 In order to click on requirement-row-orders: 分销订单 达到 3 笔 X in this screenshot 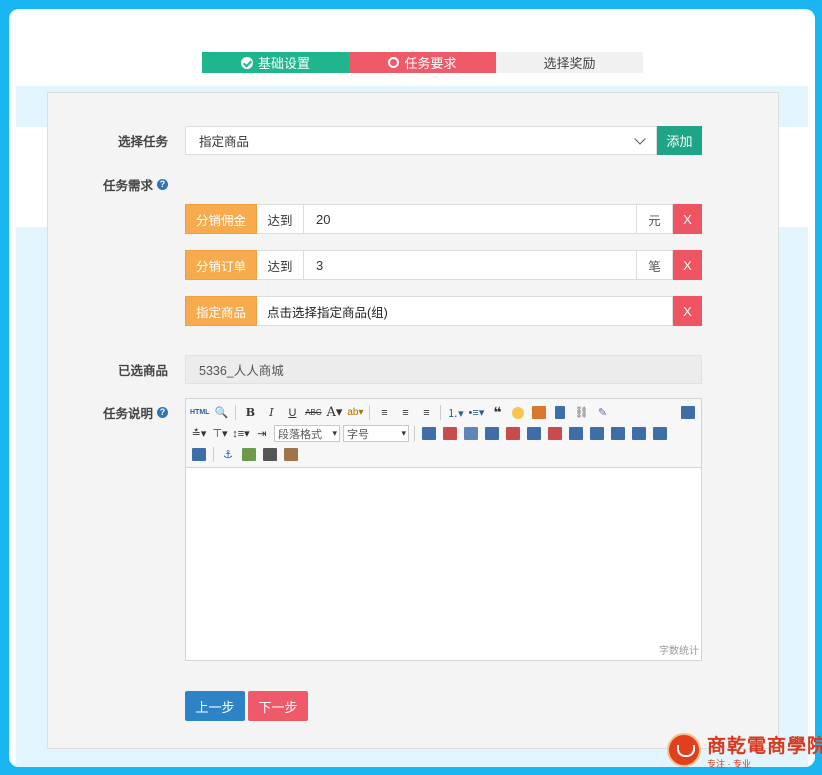, I will do `click(443, 265)`.